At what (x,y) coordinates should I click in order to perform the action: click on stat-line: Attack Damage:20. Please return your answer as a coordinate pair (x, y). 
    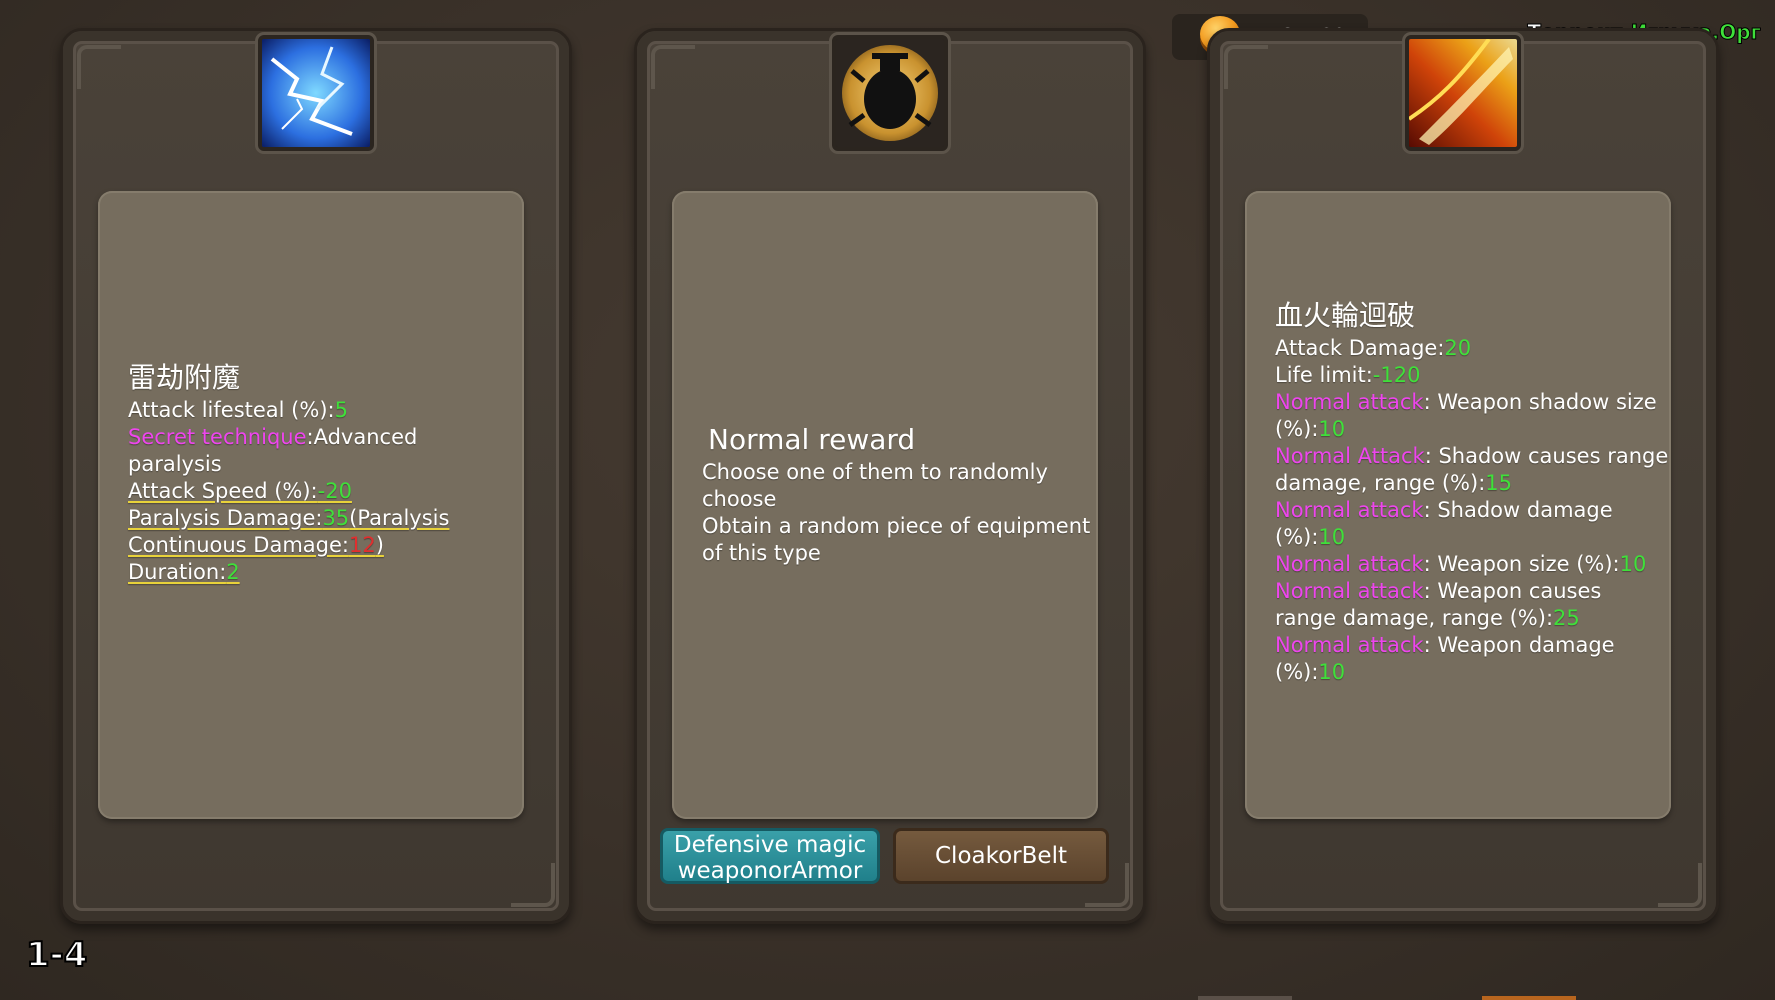
    Looking at the image, I should click on (1373, 348).